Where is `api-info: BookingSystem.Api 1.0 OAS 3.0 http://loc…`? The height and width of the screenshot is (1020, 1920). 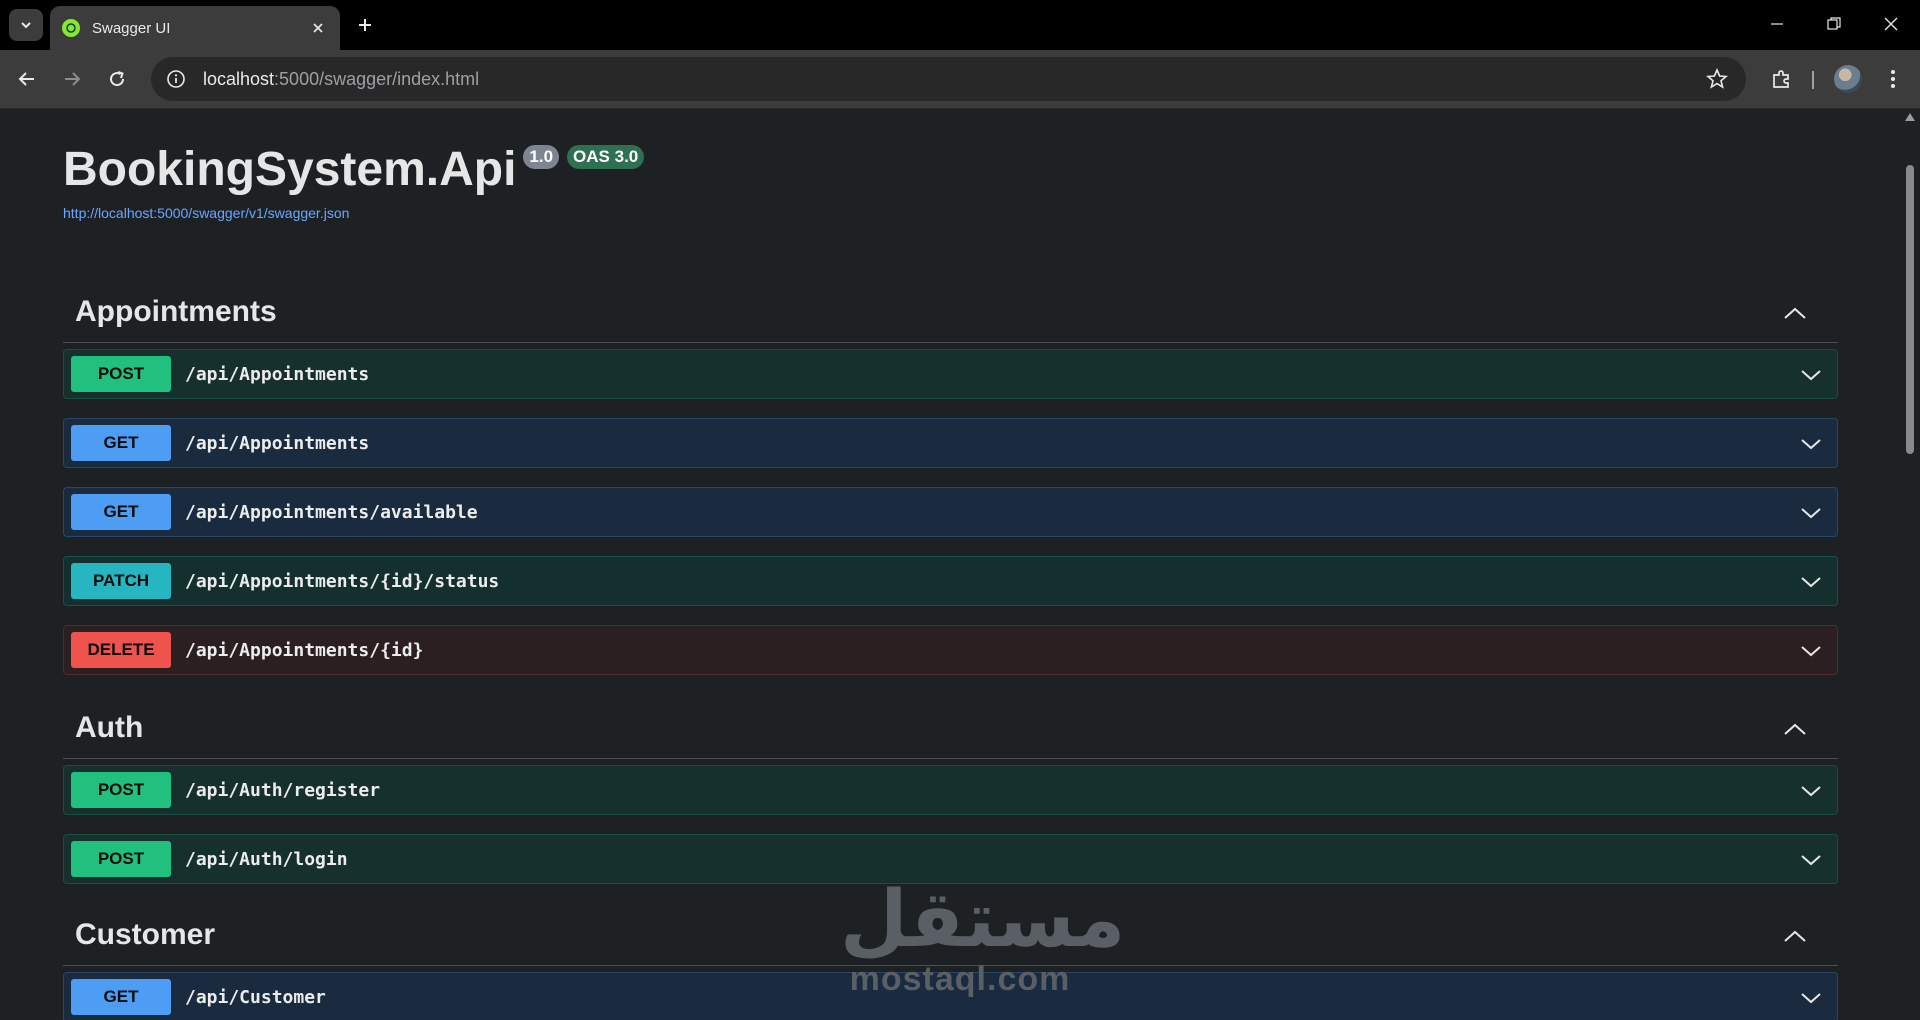 api-info: BookingSystem.Api 1.0 OAS 3.0 http://loc… is located at coordinates (354, 181).